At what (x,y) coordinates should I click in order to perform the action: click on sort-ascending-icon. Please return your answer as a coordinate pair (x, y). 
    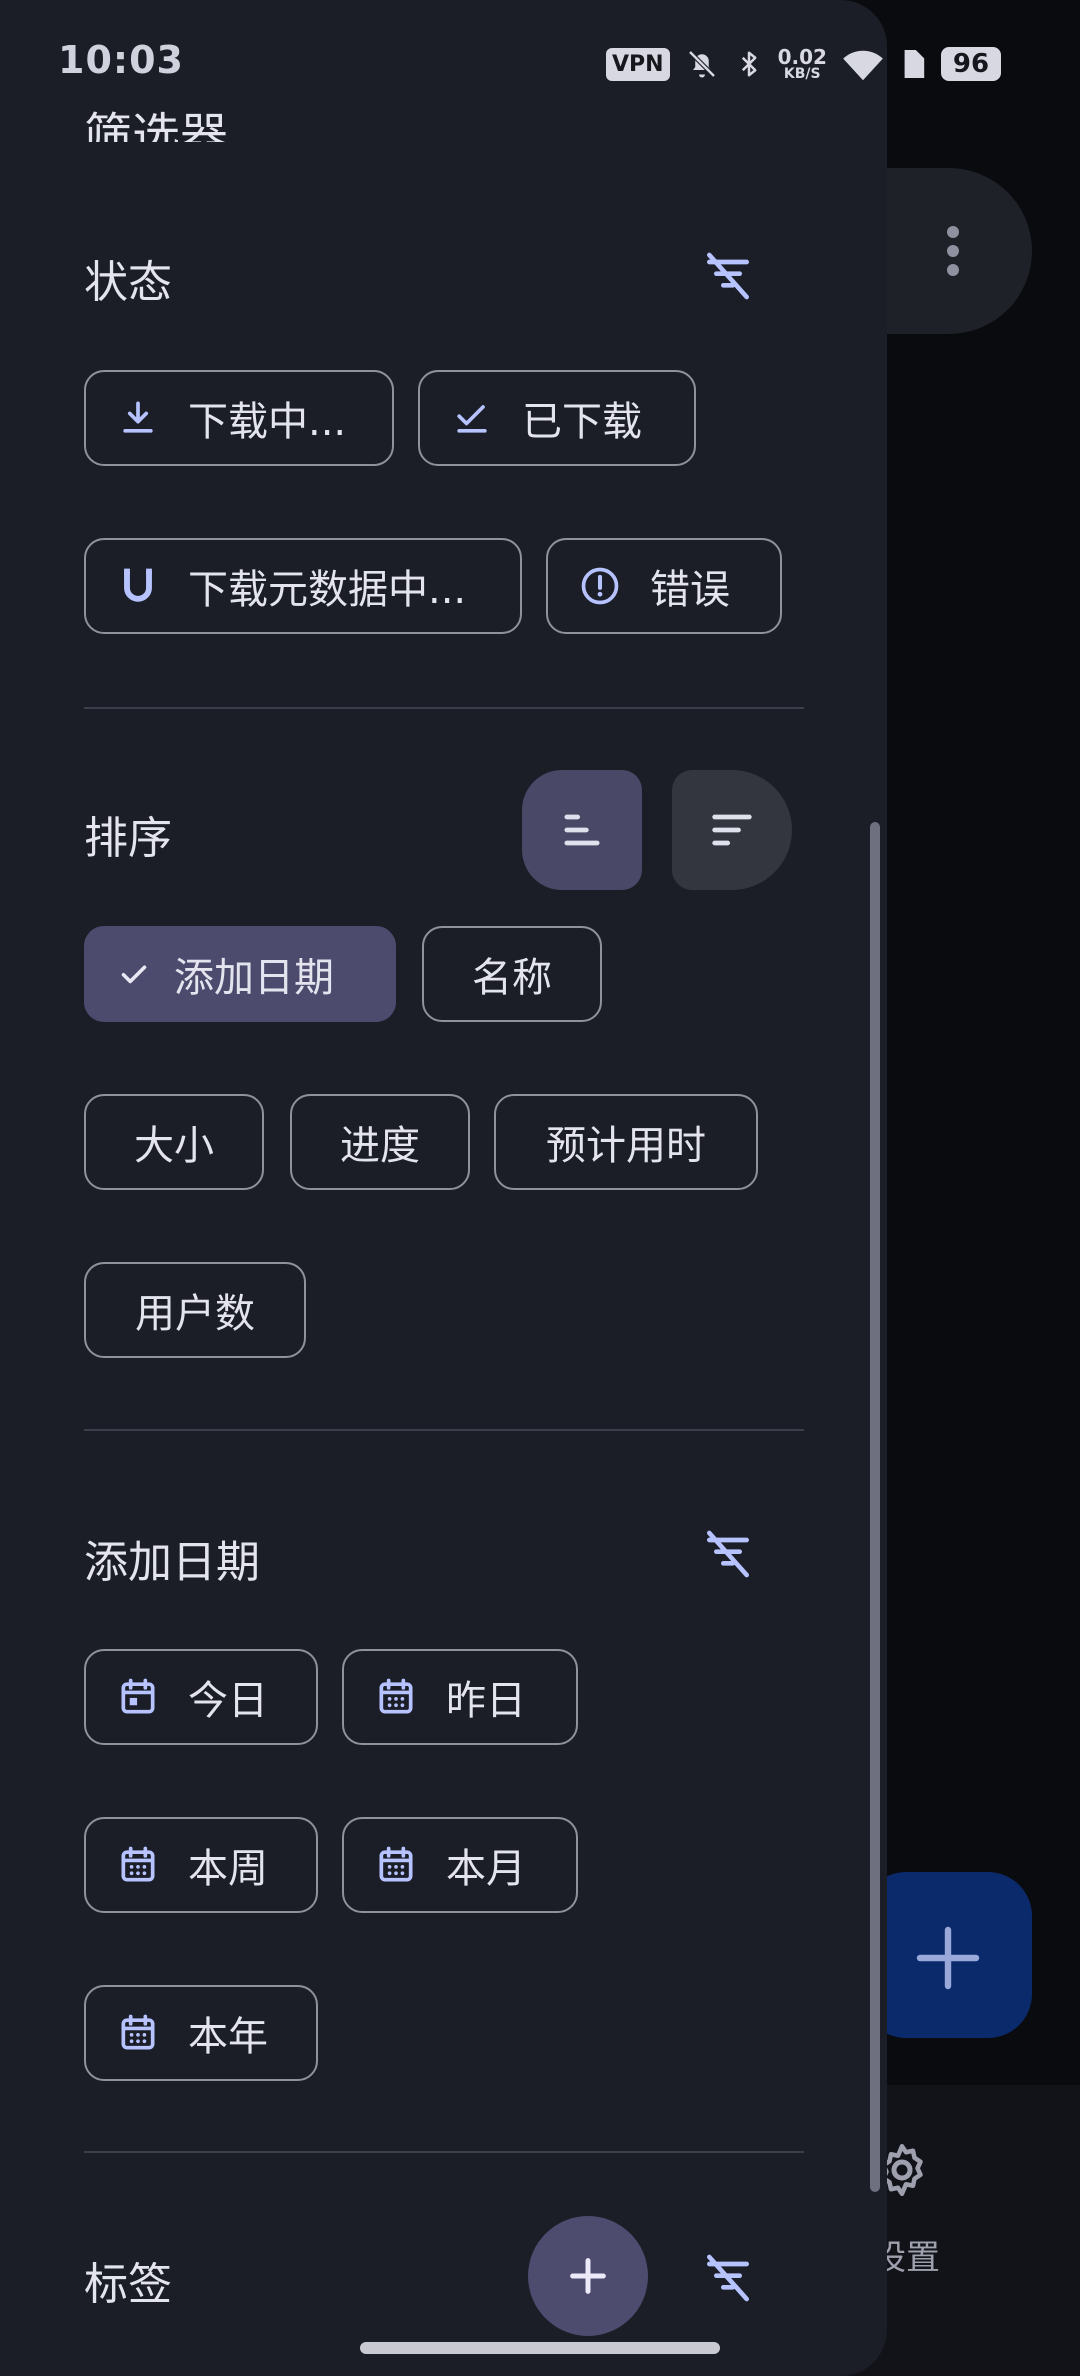
    Looking at the image, I should click on (582, 830).